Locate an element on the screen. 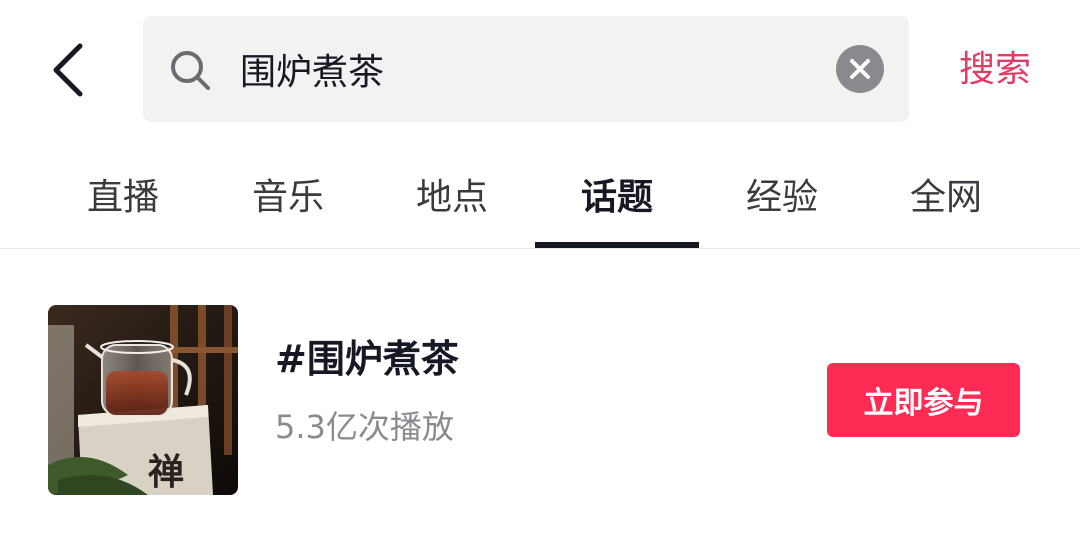 This screenshot has height=536, width=1080. join-topic-button: 立即参与 is located at coordinates (923, 400).